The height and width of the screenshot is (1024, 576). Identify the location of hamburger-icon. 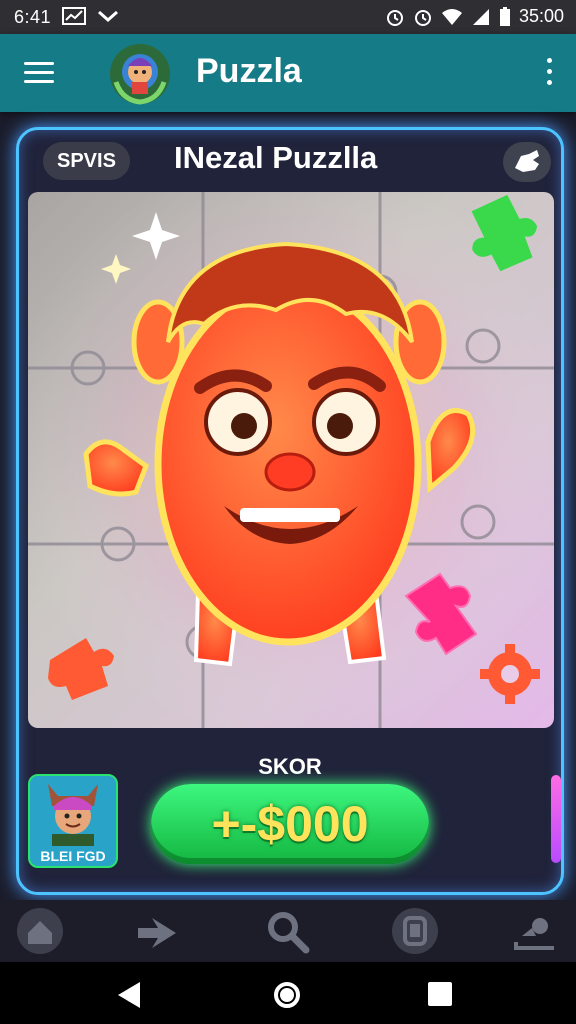
(39, 63).